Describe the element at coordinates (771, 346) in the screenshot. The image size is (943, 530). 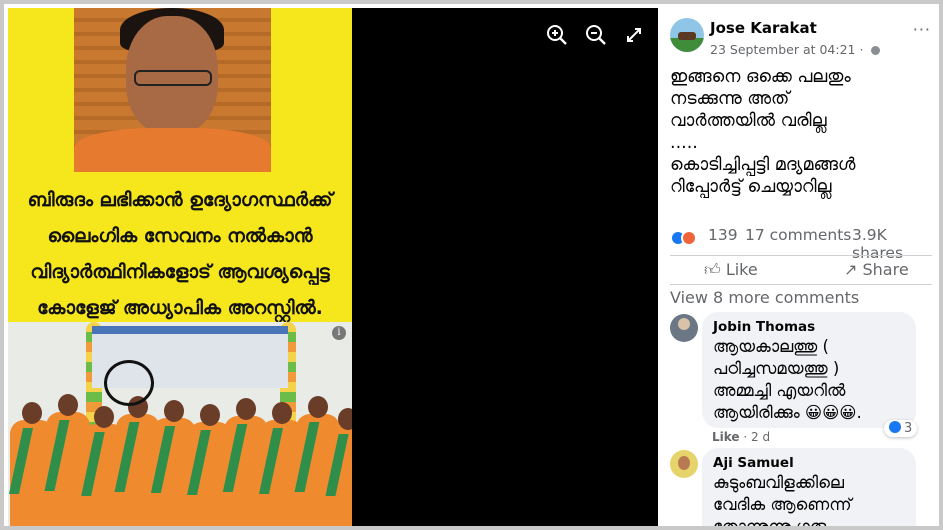
I see `comment-text-line: ആയകാലത്തു (` at that location.